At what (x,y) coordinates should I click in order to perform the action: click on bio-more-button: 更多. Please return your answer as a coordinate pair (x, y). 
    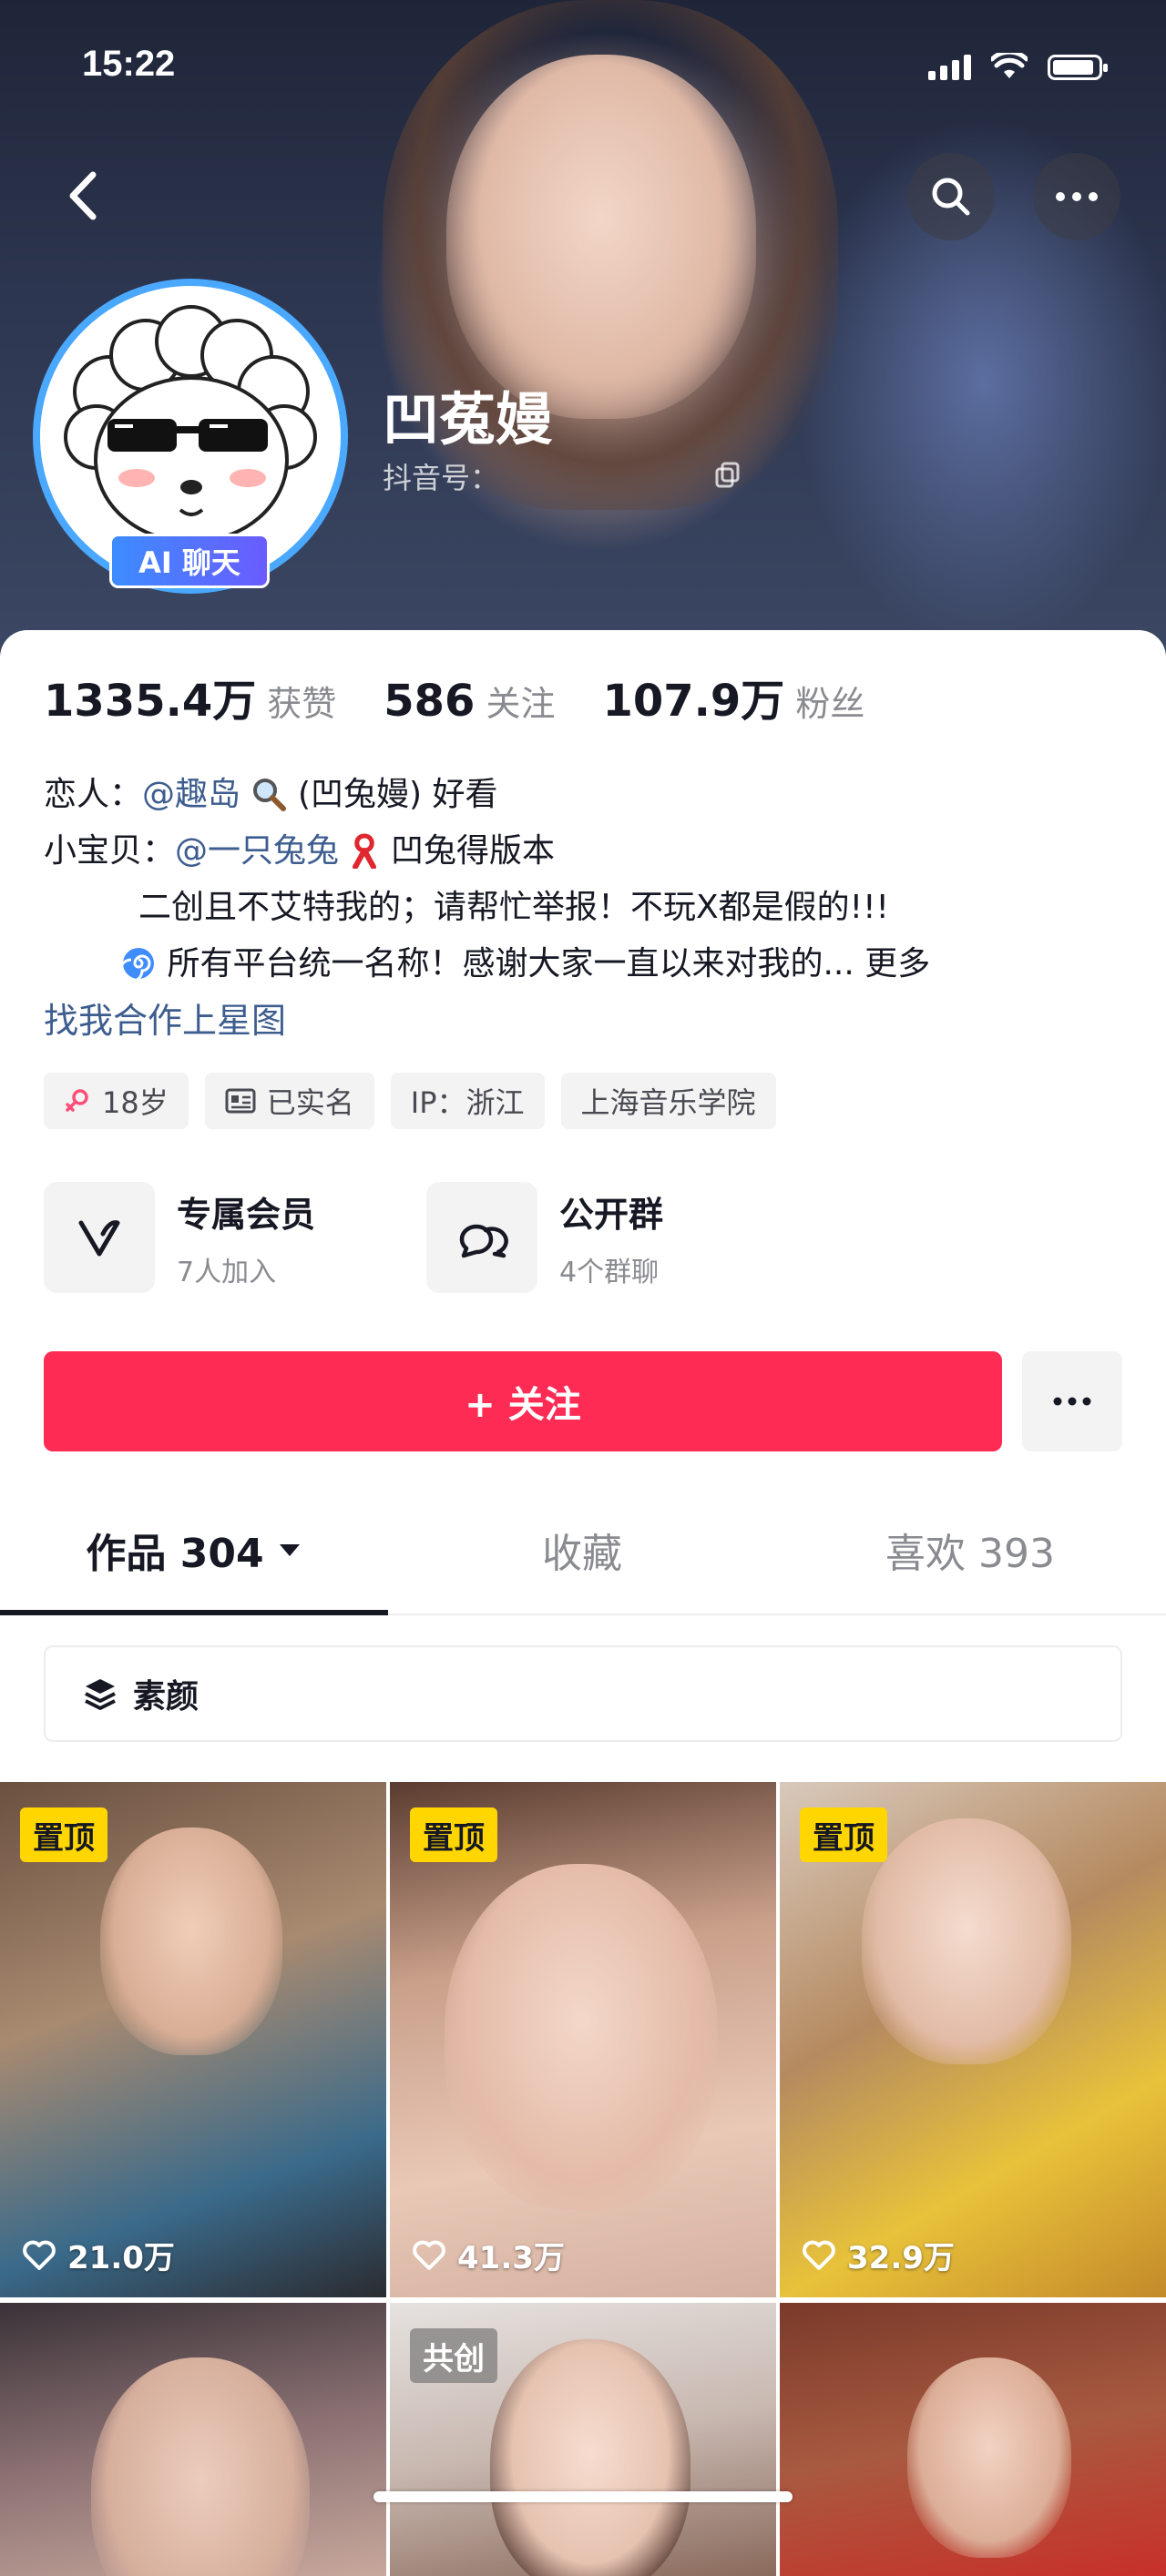
    Looking at the image, I should click on (897, 964).